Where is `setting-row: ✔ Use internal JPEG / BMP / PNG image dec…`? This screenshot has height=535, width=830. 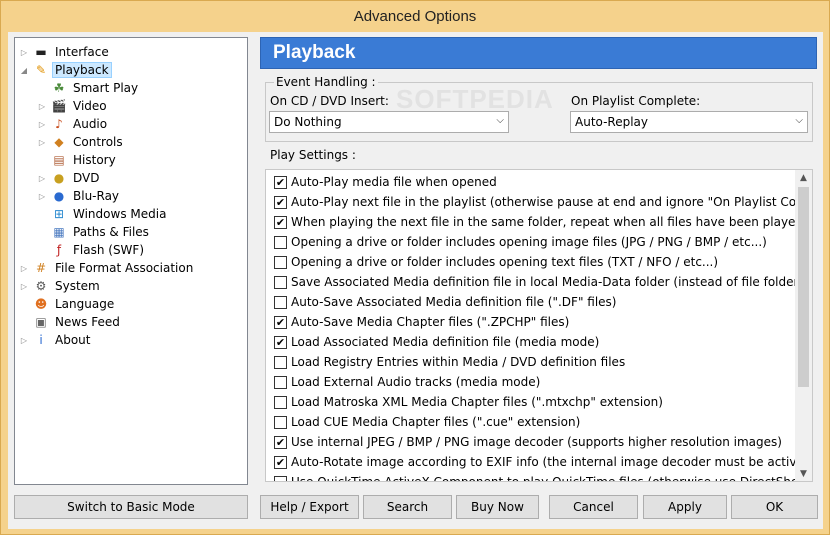
setting-row: ✔ Use internal JPEG / BMP / PNG image dec… is located at coordinates (528, 442).